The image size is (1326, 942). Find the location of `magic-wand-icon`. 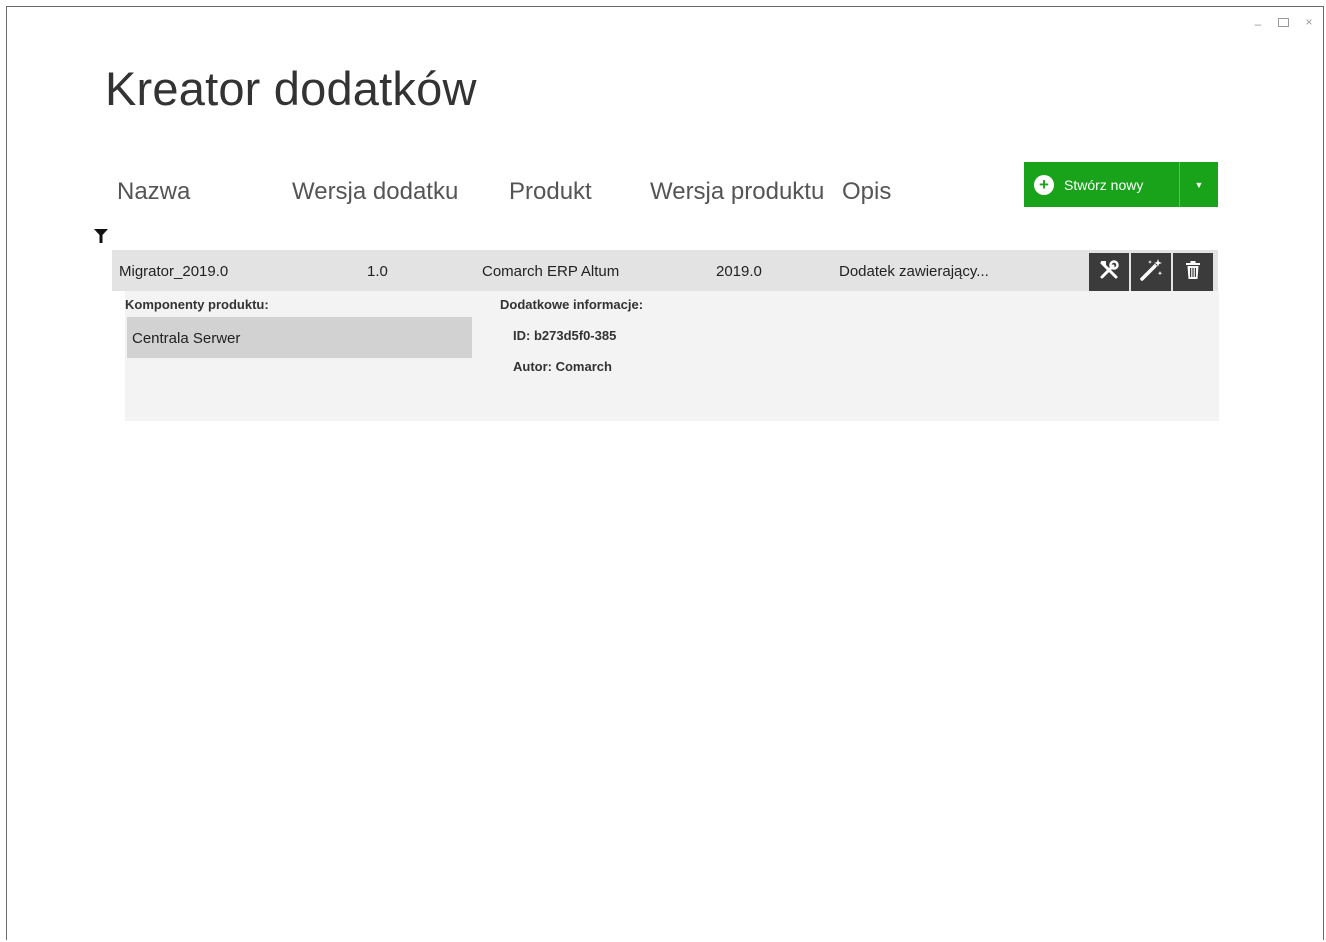

magic-wand-icon is located at coordinates (1151, 272).